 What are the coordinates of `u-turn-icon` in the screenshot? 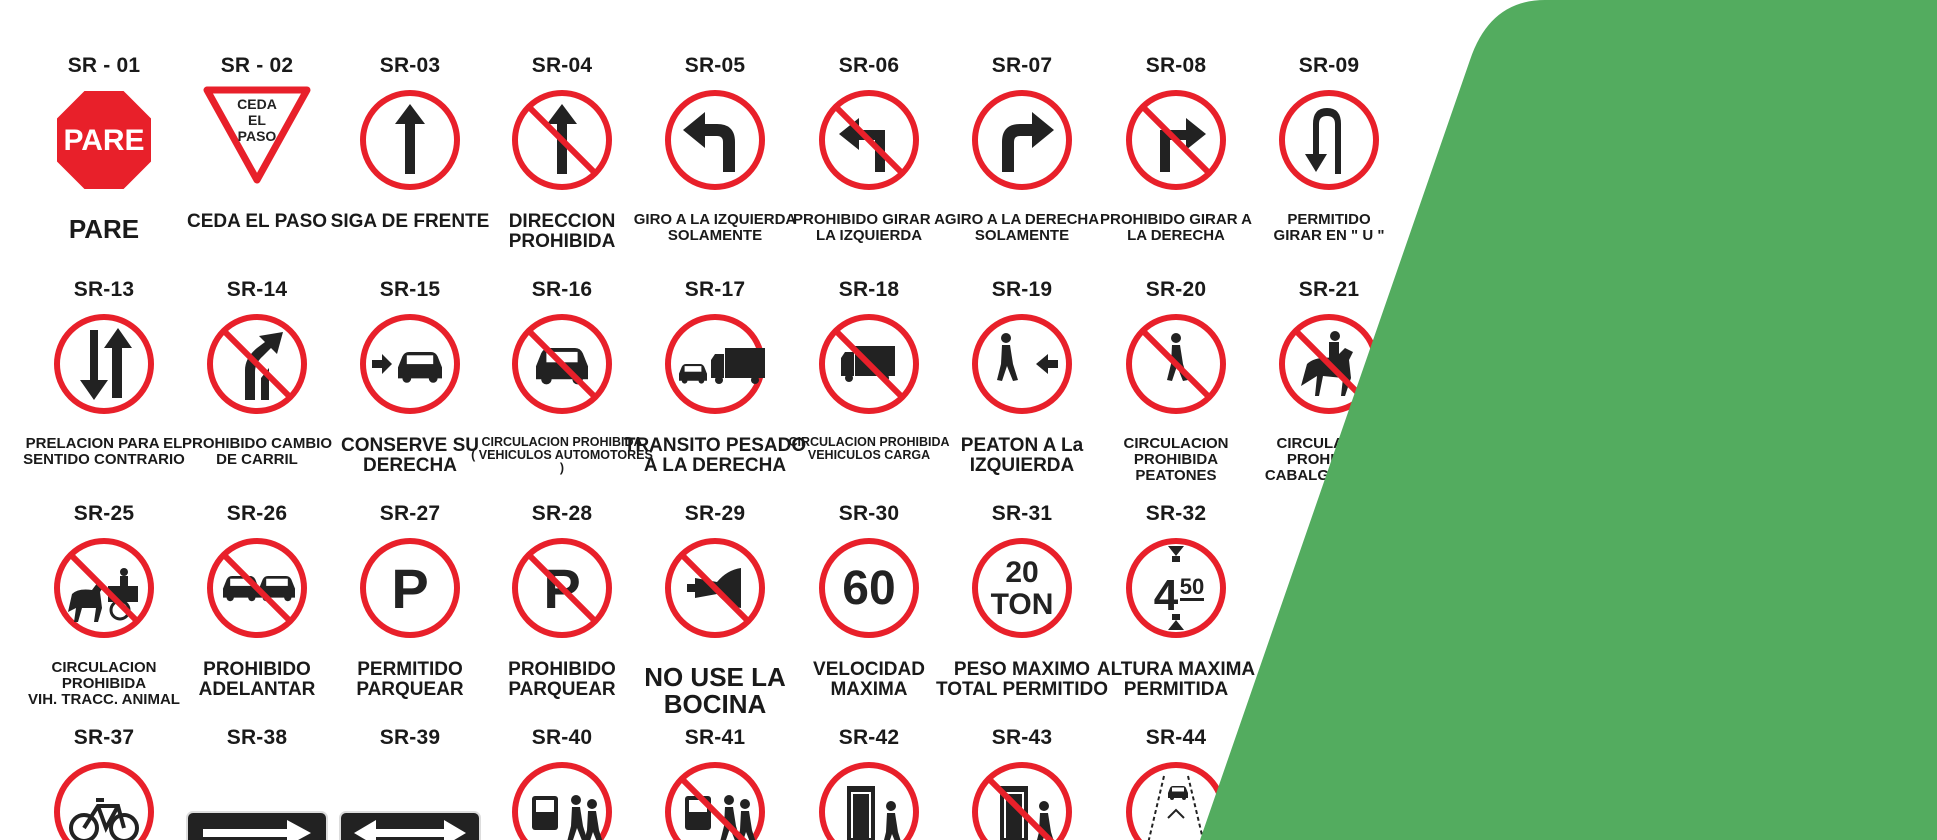 It's located at (1329, 140).